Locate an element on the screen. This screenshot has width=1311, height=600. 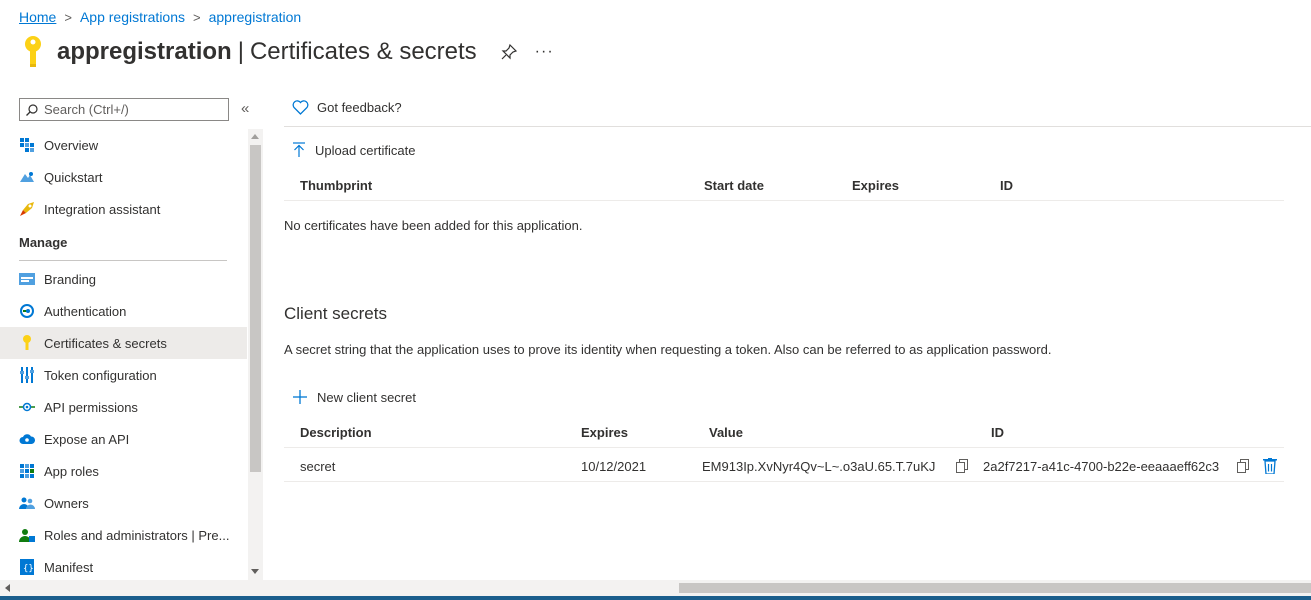
quickstart-icon is located at coordinates (27, 177).